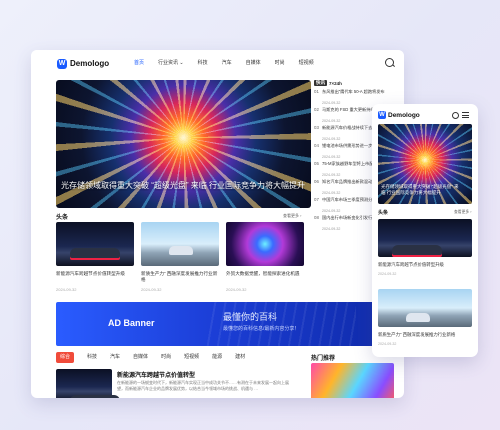  I want to click on nav-item-fashion: 时尚, so click(280, 62).